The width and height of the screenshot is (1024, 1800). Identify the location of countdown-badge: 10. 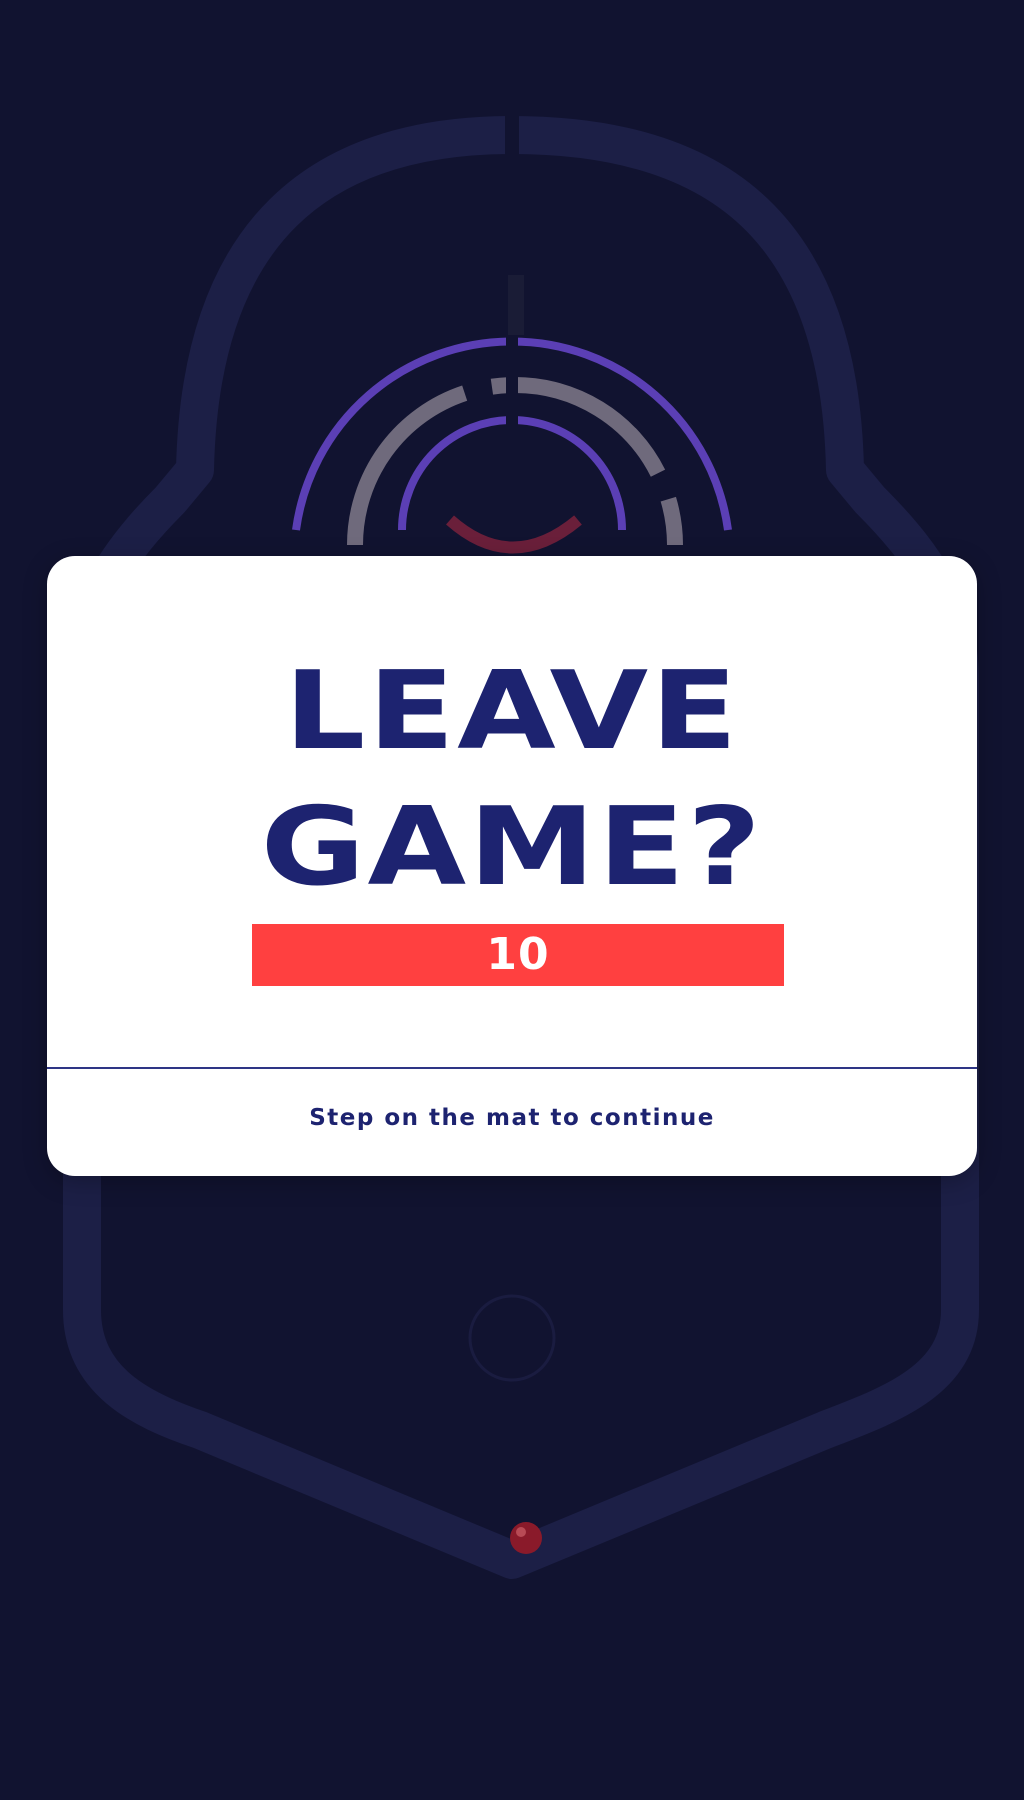
(518, 955).